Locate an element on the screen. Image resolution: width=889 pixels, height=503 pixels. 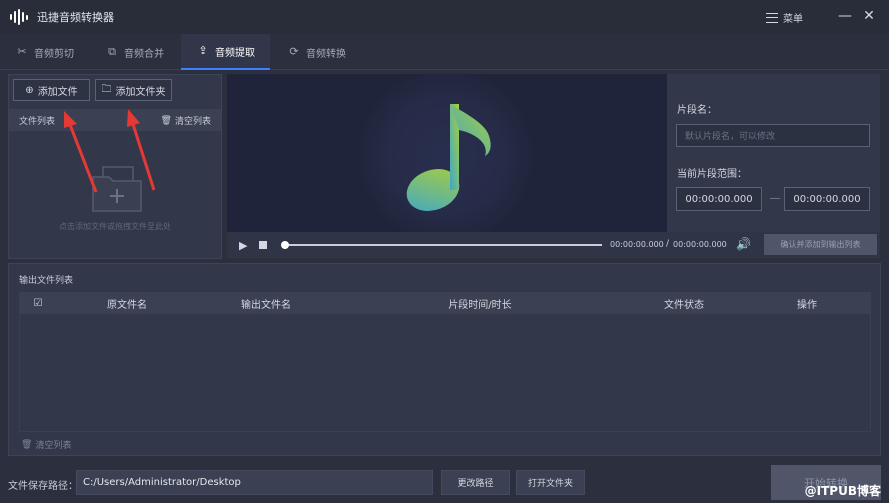
total-time: 00:00:00.000 is located at coordinates (700, 244).